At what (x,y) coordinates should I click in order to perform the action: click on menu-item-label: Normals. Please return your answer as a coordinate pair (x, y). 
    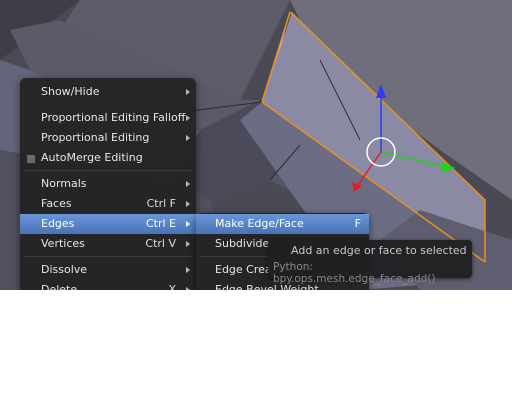
    Looking at the image, I should click on (64, 183).